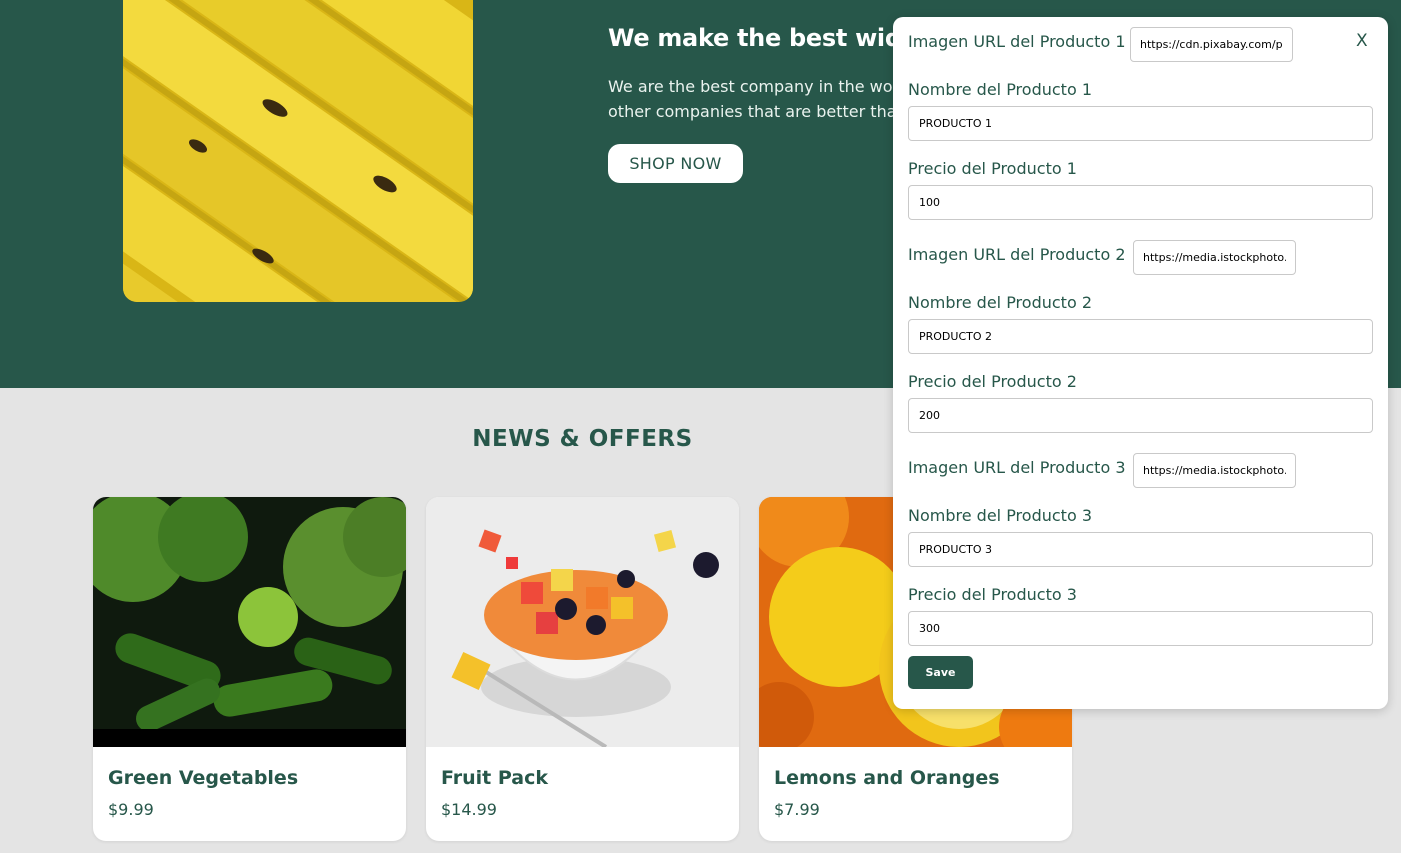 The image size is (1401, 853). What do you see at coordinates (940, 672) in the screenshot?
I see `save-button: Save` at bounding box center [940, 672].